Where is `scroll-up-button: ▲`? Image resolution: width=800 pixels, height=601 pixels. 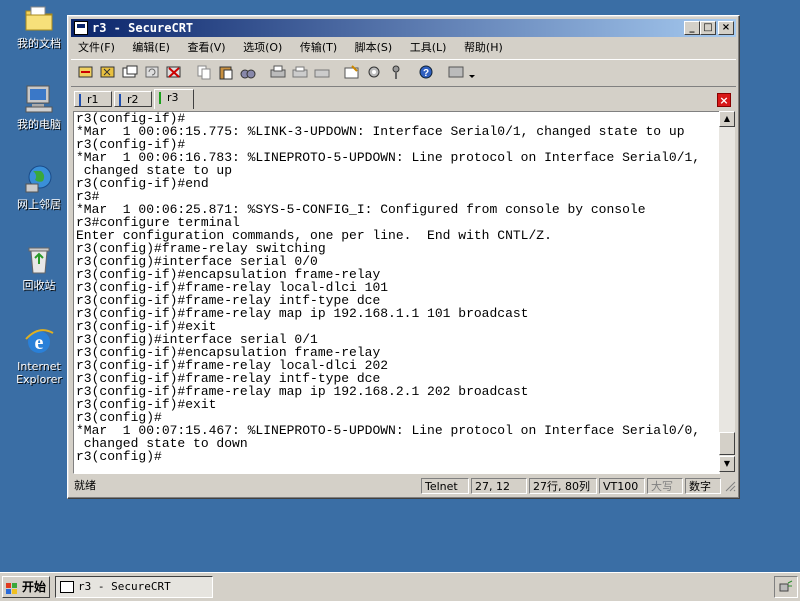 scroll-up-button: ▲ is located at coordinates (727, 119).